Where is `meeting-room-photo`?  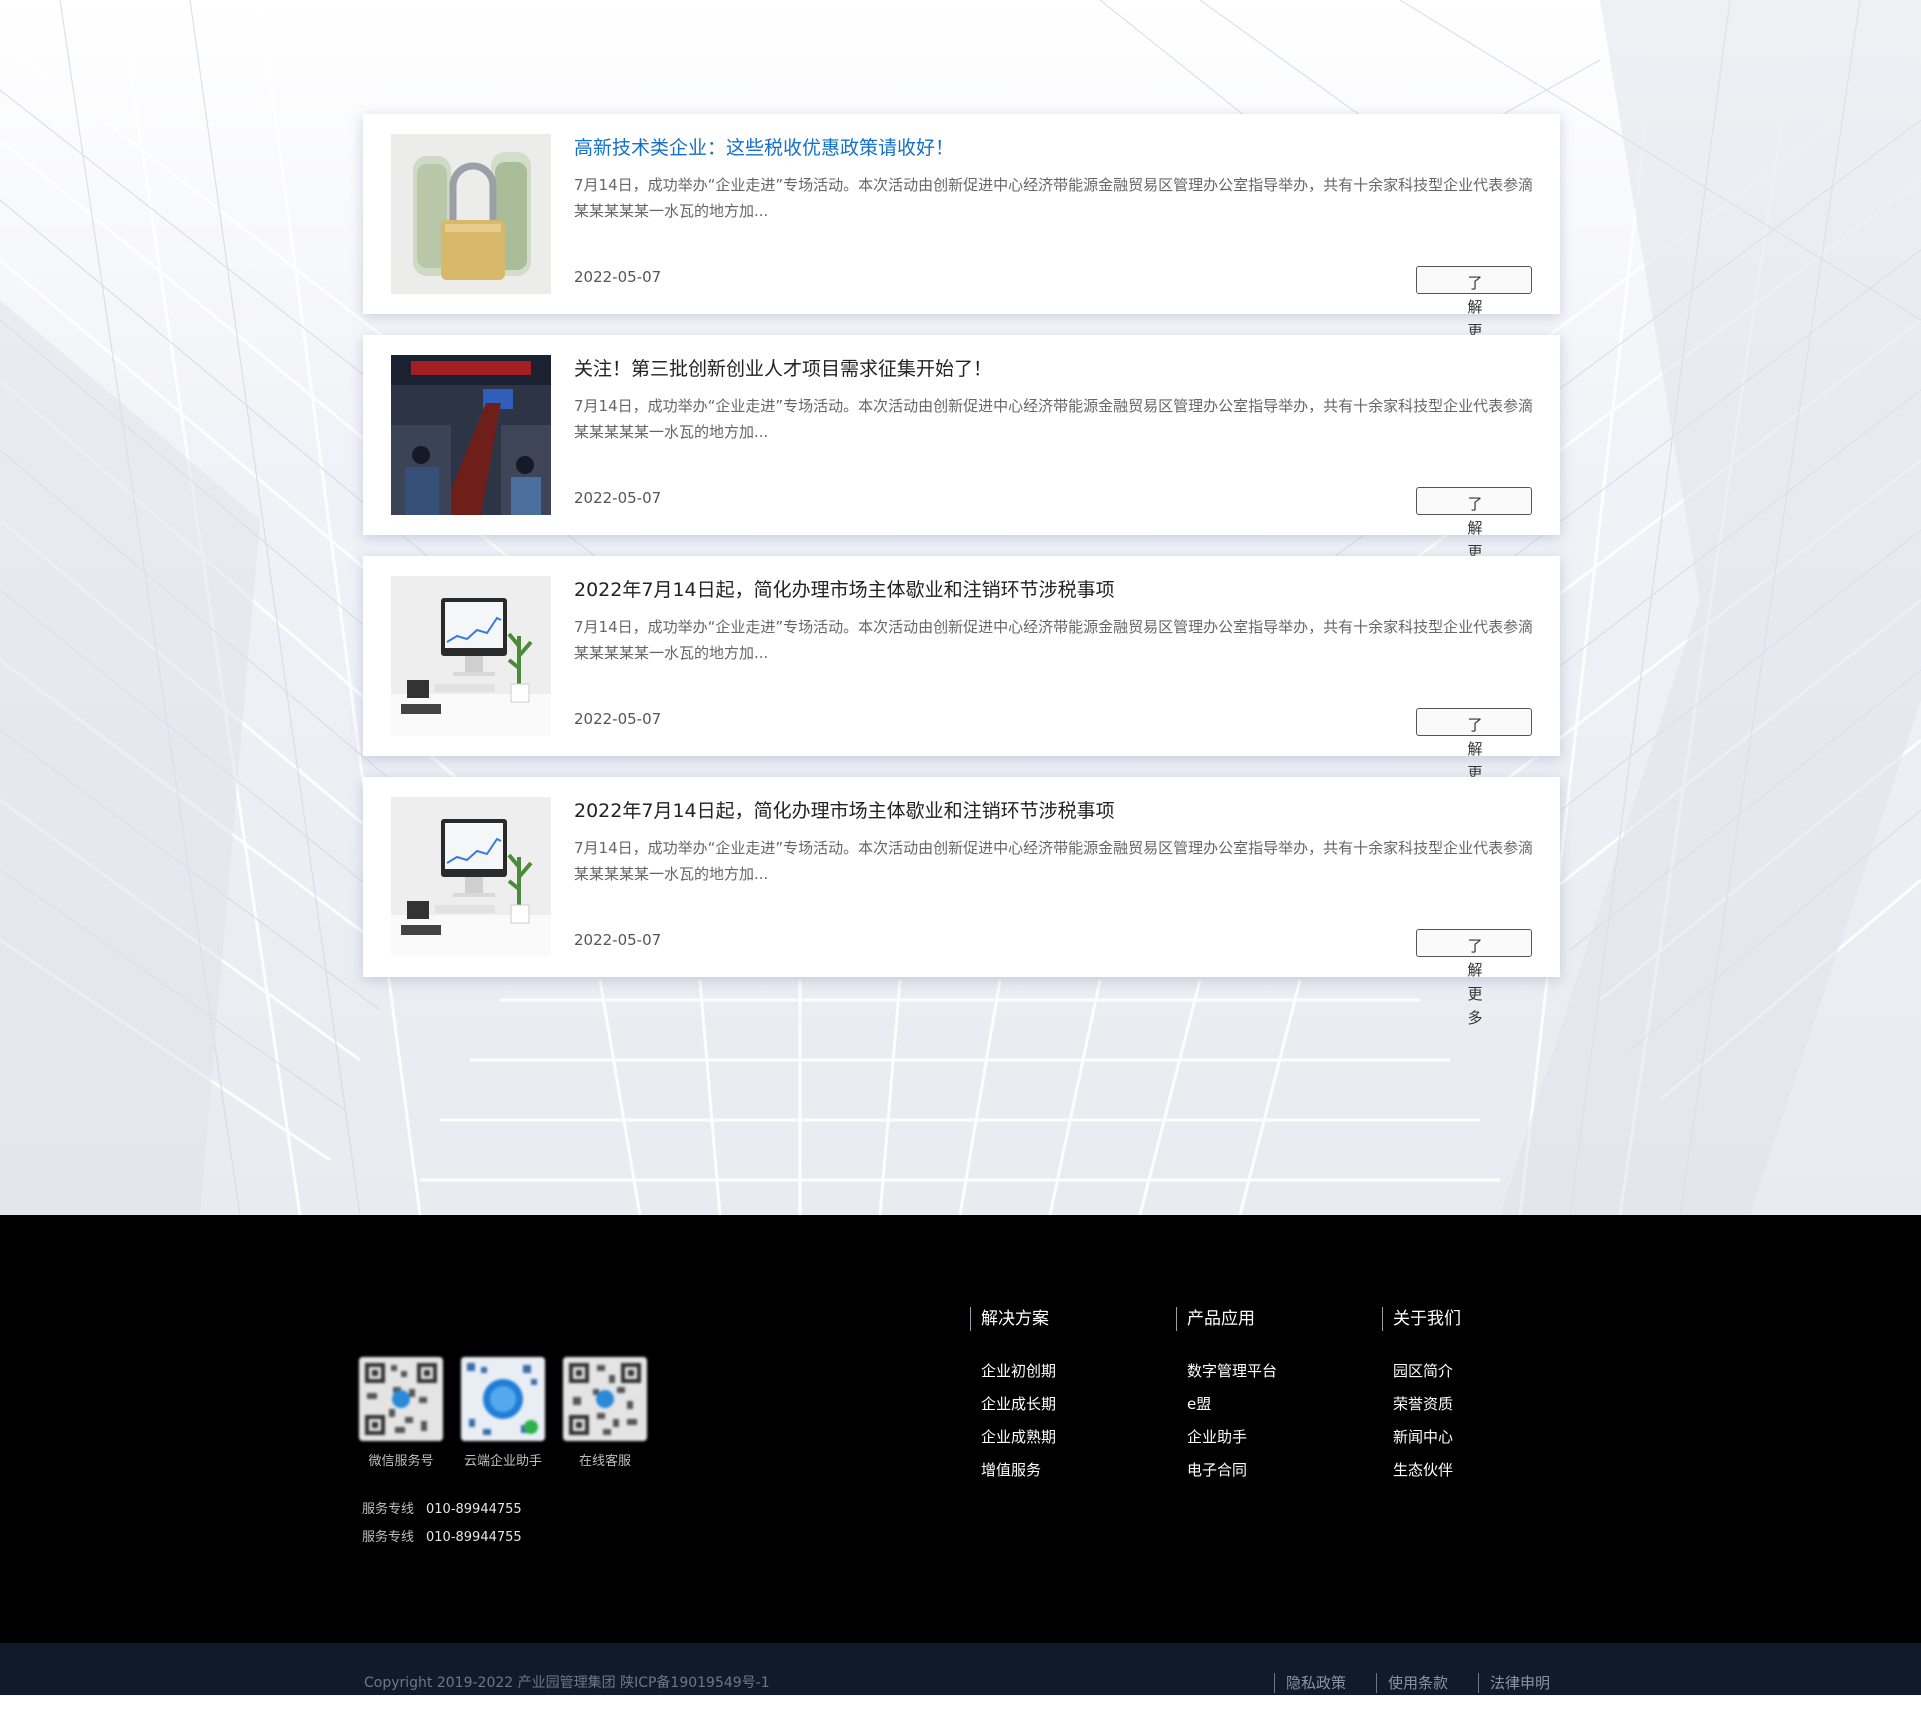
meeting-room-photo is located at coordinates (471, 435).